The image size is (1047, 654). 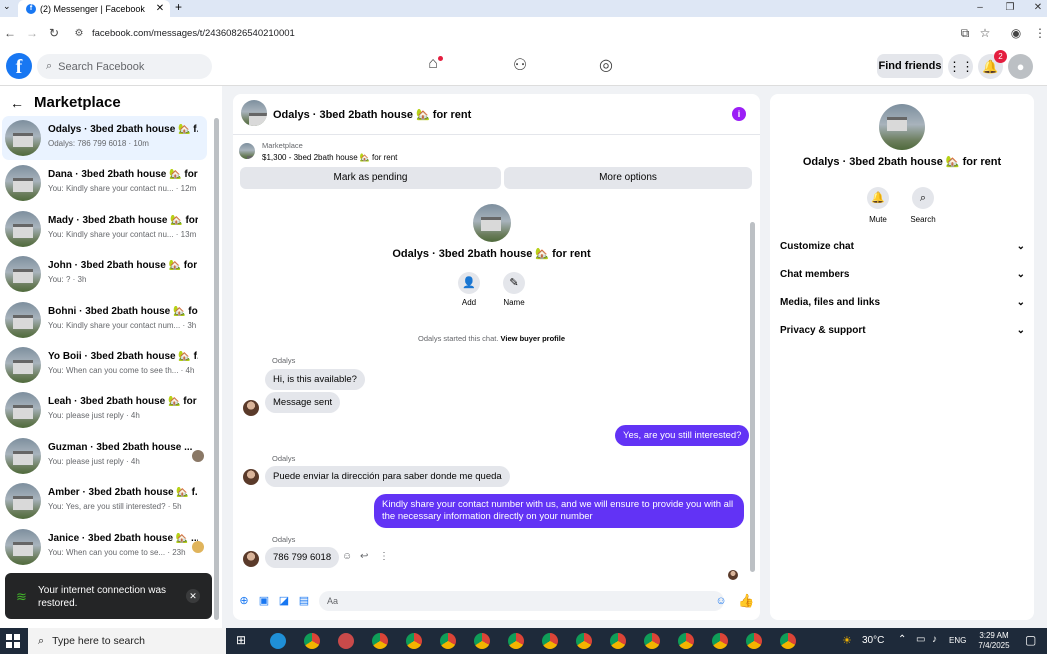 I want to click on thumbs-up-icon: 👍, so click(x=746, y=601).